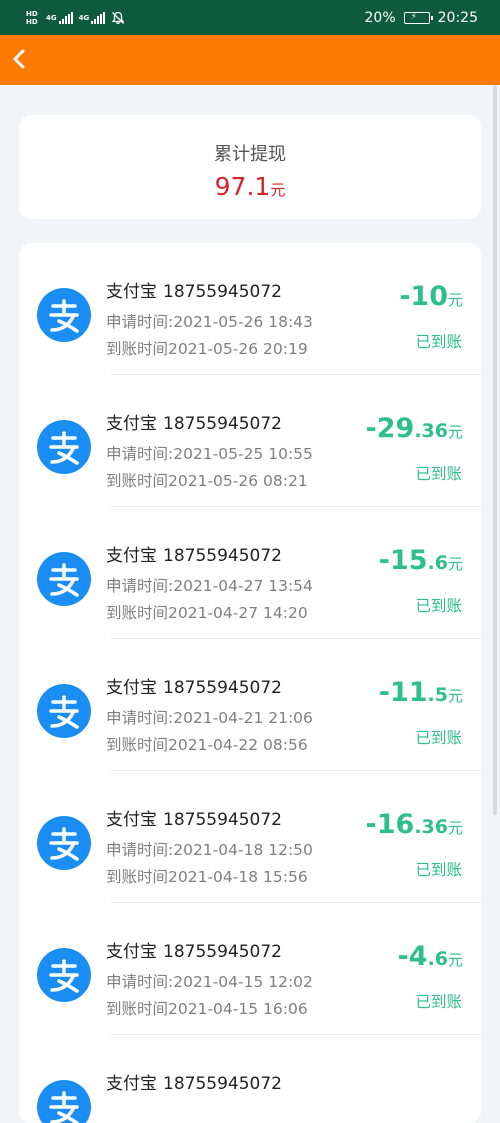 Image resolution: width=500 pixels, height=1123 pixels. What do you see at coordinates (250, 17) in the screenshot?
I see `status-bar: HD HD 4G 4G 20% ⚡ 20:25` at bounding box center [250, 17].